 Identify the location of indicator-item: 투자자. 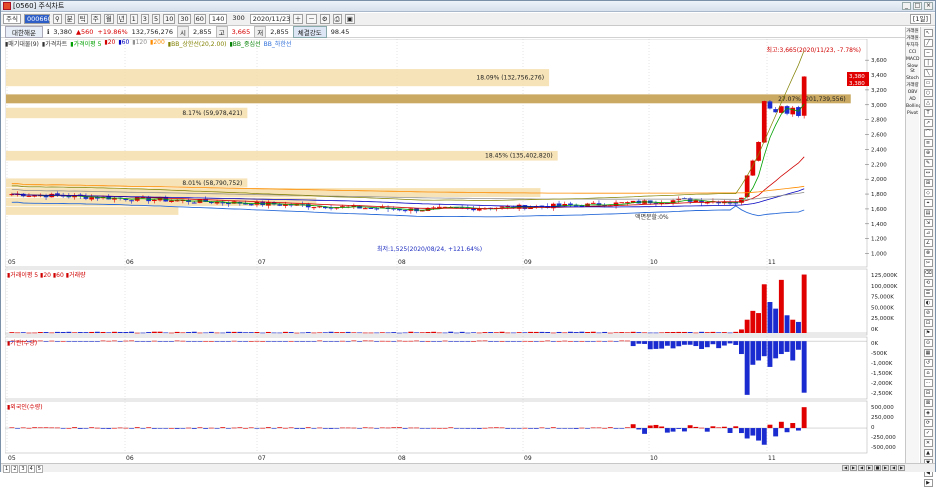
(912, 45).